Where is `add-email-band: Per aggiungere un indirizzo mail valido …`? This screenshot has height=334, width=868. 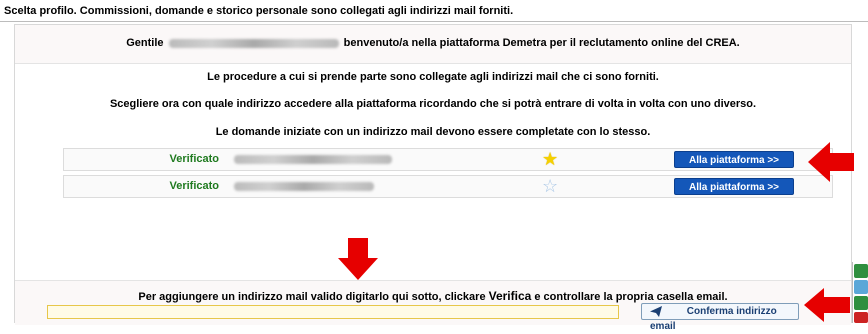 add-email-band: Per aggiungere un indirizzo mail valido … is located at coordinates (433, 306).